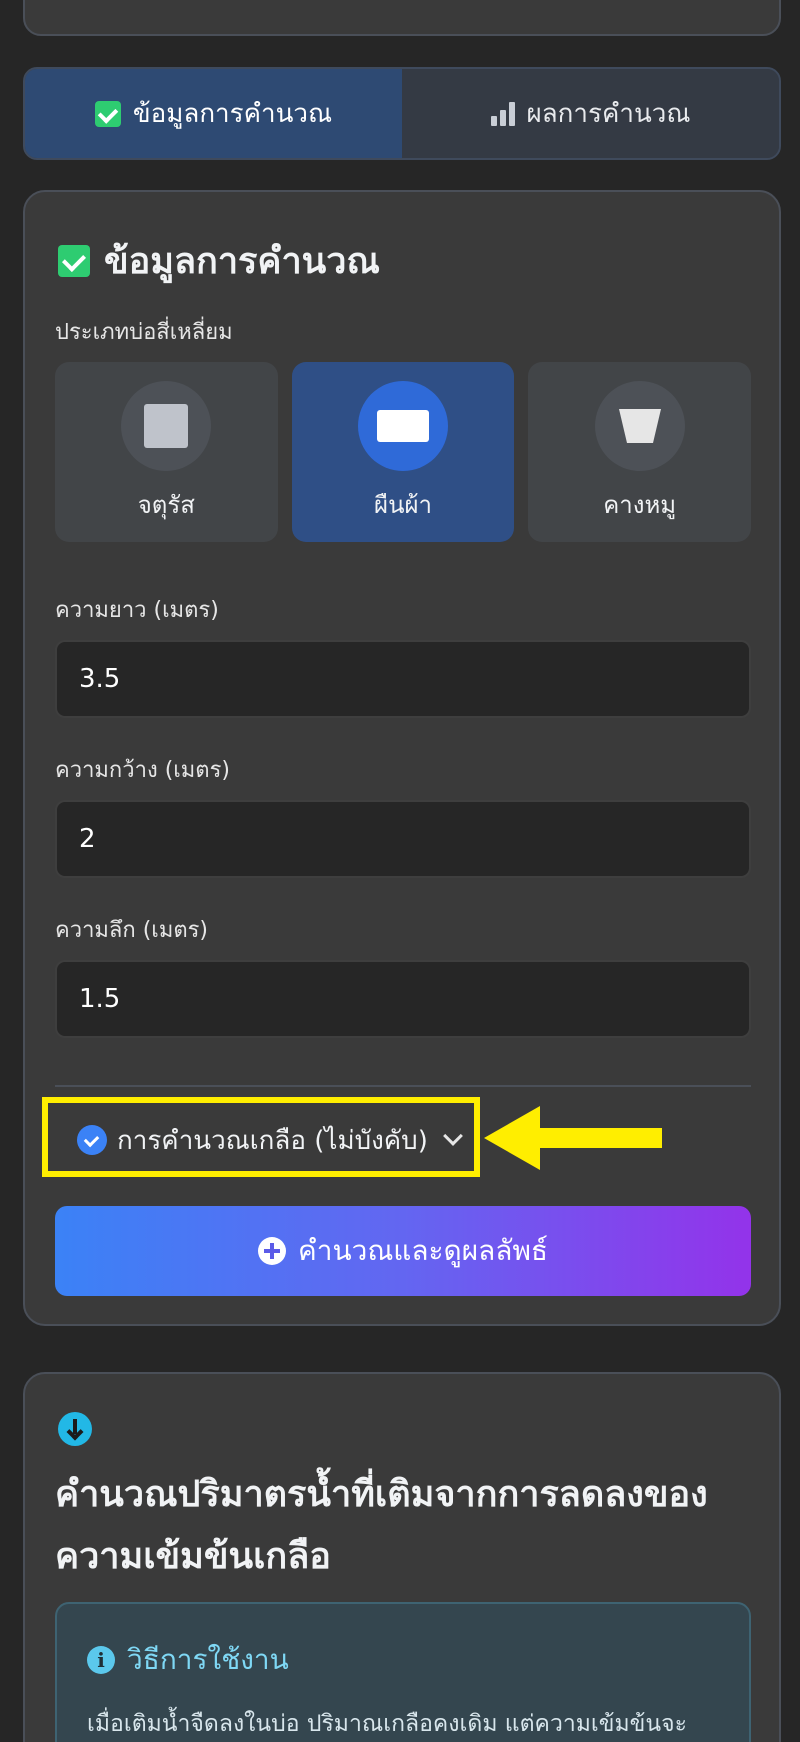 This screenshot has height=1742, width=800. Describe the element at coordinates (137, 610) in the screenshot. I see `length-label: ความยาว (เมตร)` at that location.